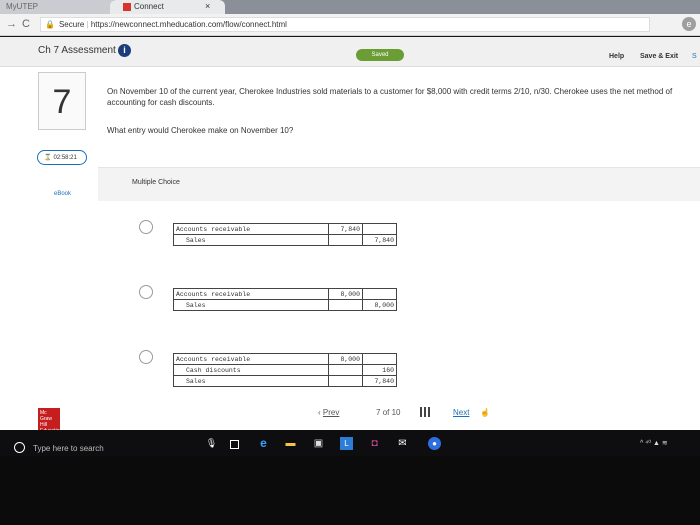  I want to click on account-cell: Cash discounts, so click(251, 370).